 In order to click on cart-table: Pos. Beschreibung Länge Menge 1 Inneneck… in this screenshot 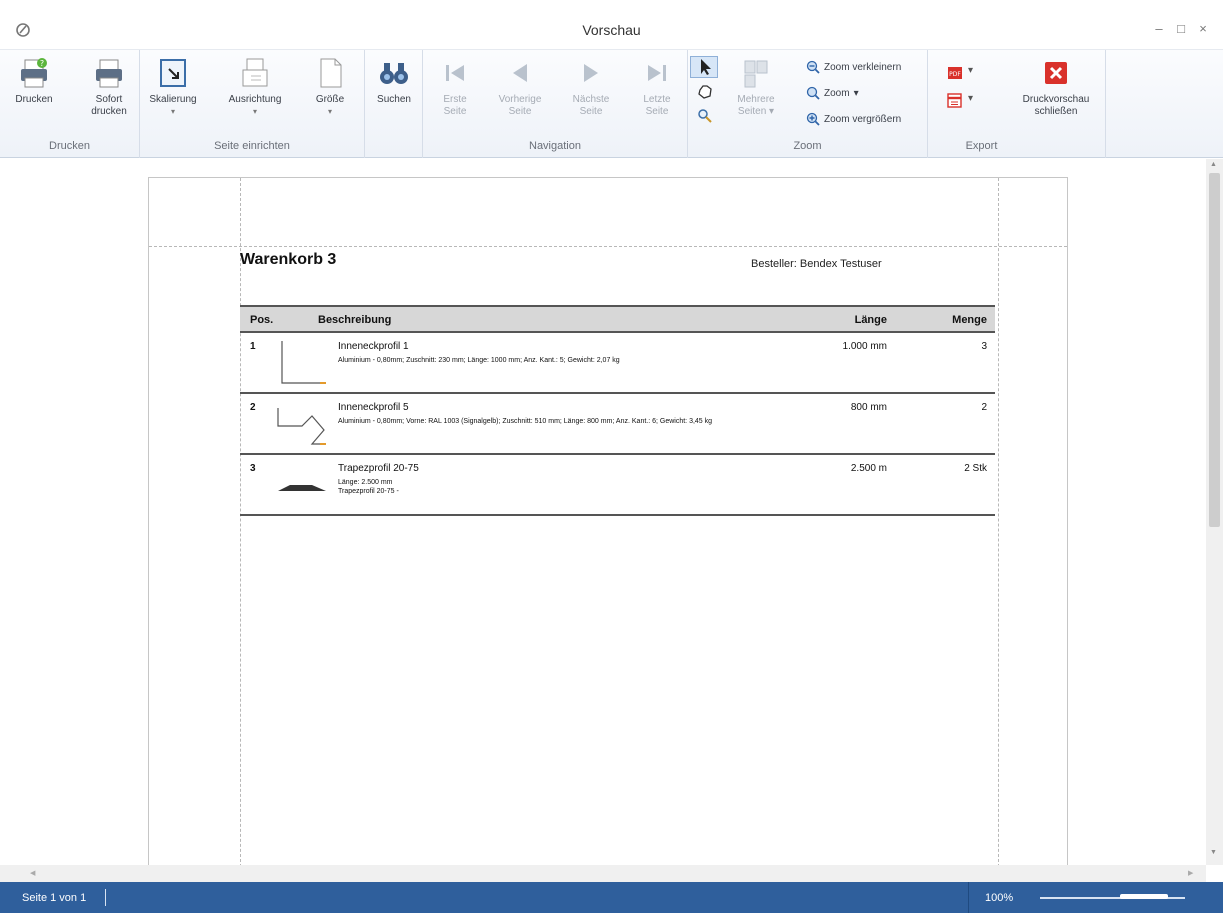, I will do `click(617, 410)`.